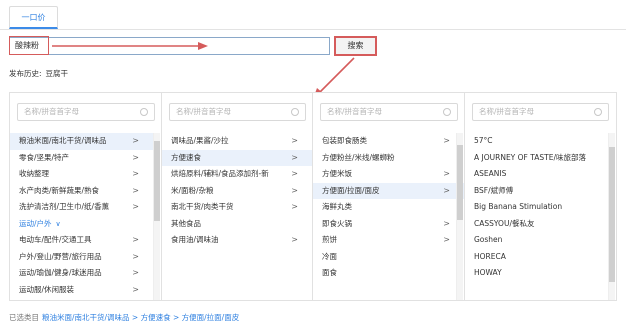  Describe the element at coordinates (389, 112) in the screenshot. I see `column-3-search: 名称/拼音首字母` at that location.